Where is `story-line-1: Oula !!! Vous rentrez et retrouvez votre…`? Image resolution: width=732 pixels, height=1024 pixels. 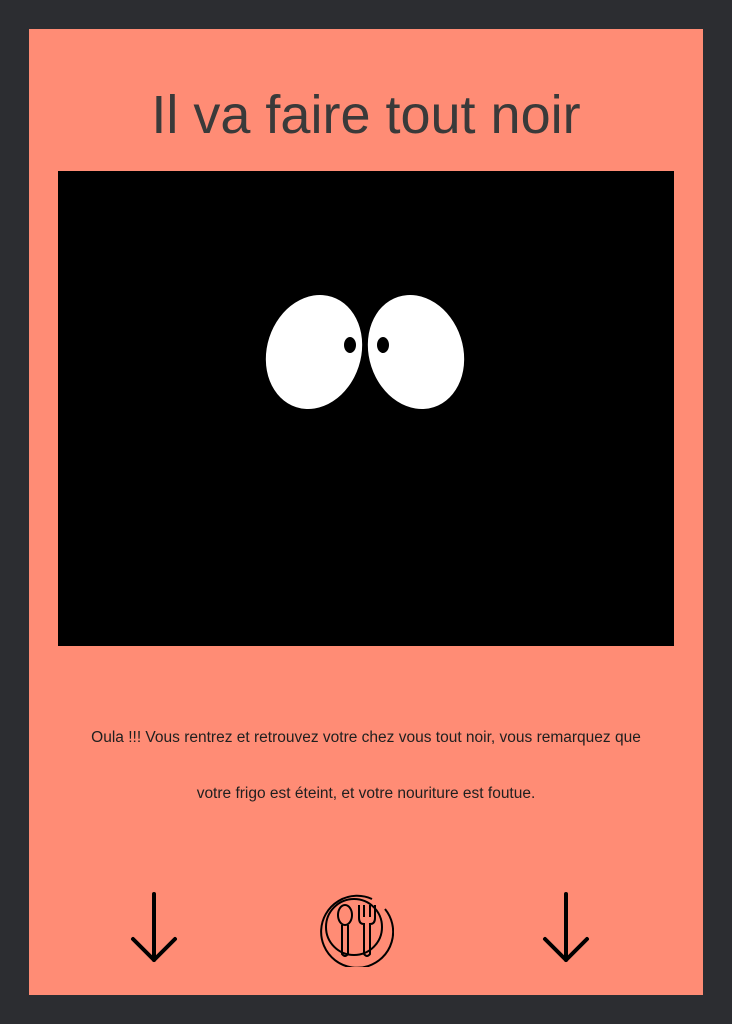
story-line-1: Oula !!! Vous rentrez et retrouvez votre… is located at coordinates (366, 737).